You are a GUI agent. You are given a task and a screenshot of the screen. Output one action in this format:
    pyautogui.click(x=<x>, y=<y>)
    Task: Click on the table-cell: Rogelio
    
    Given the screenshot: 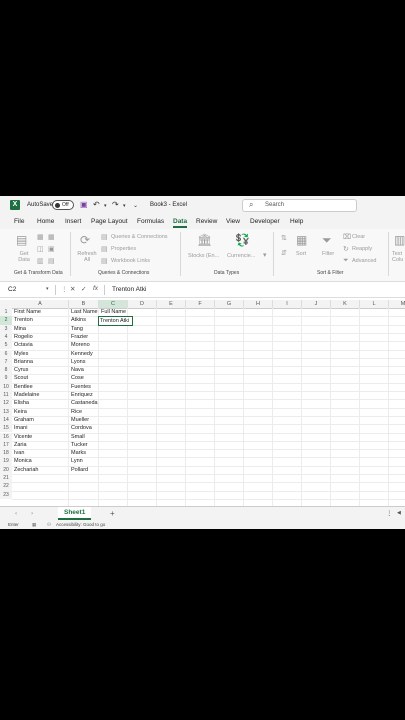 What is the action you would take?
    pyautogui.click(x=40, y=337)
    